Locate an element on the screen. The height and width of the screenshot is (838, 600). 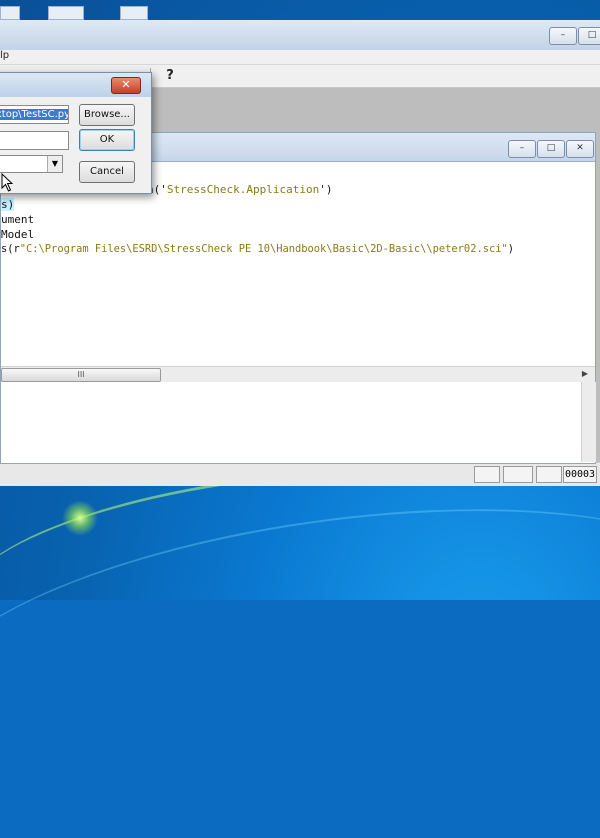
file-path-value: ktop\TestSC.py is located at coordinates (34, 114).